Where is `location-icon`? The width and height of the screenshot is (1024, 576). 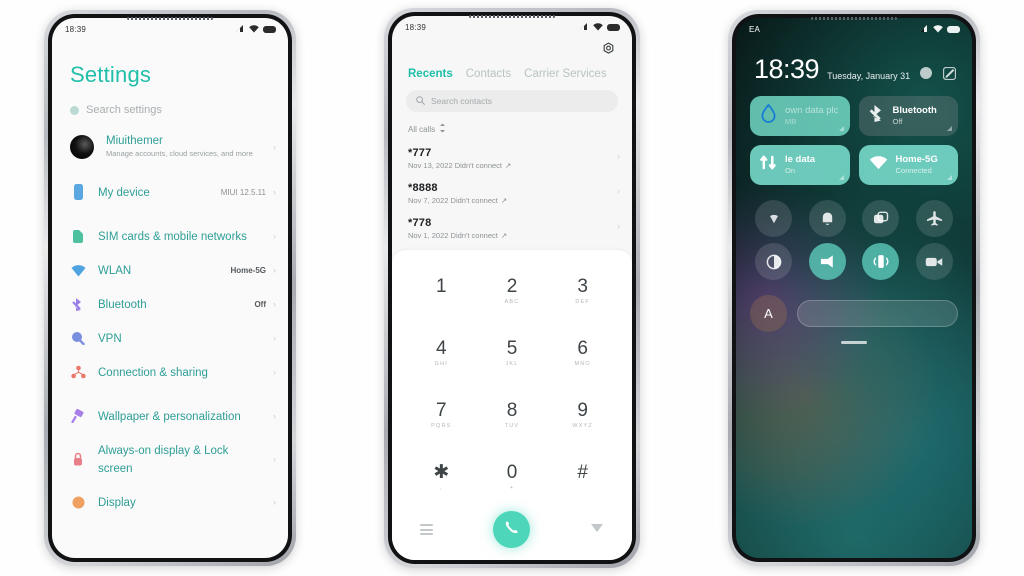
location-icon is located at coordinates (774, 218).